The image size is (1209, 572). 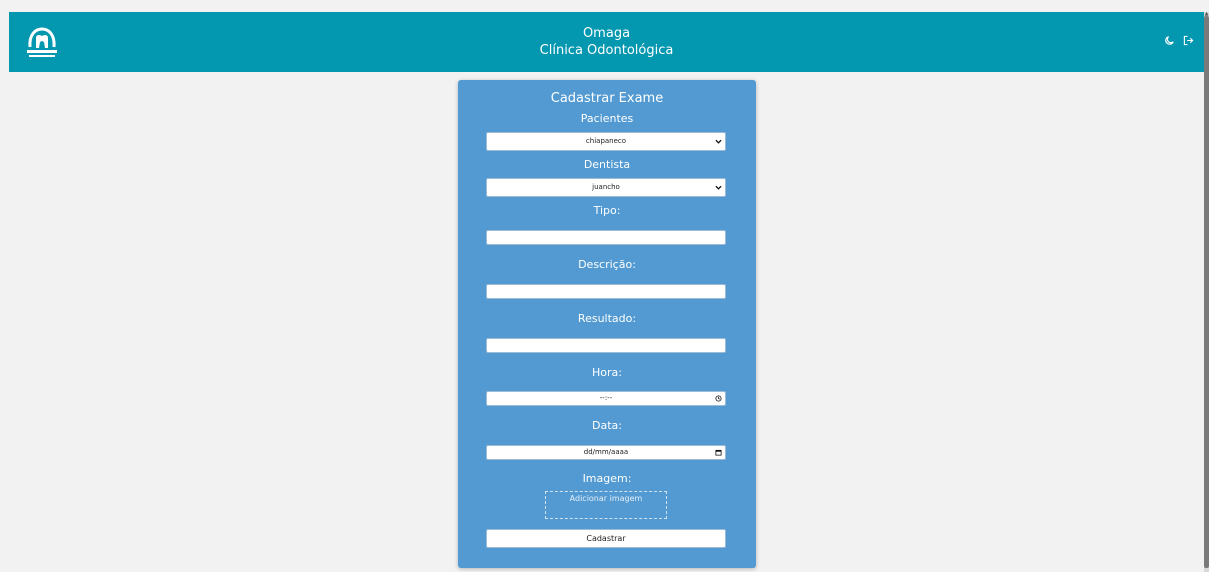 I want to click on pacientes-select-value: chiapaneco, so click(x=606, y=141).